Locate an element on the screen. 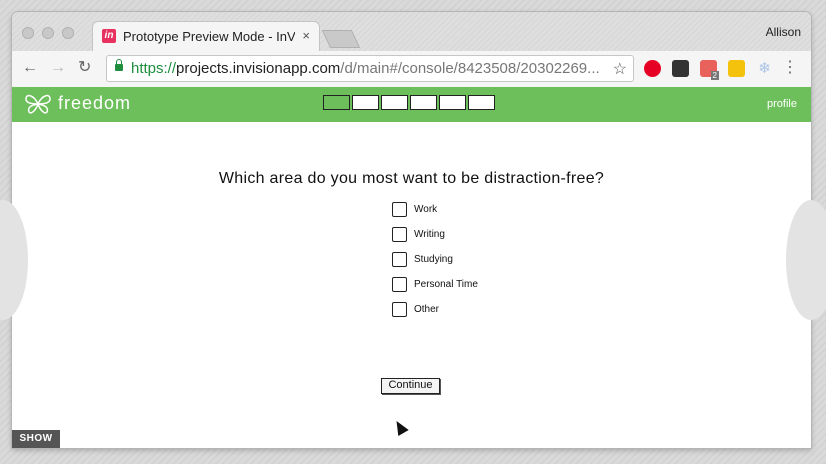 This screenshot has height=464, width=826. lock-icon is located at coordinates (119, 65).